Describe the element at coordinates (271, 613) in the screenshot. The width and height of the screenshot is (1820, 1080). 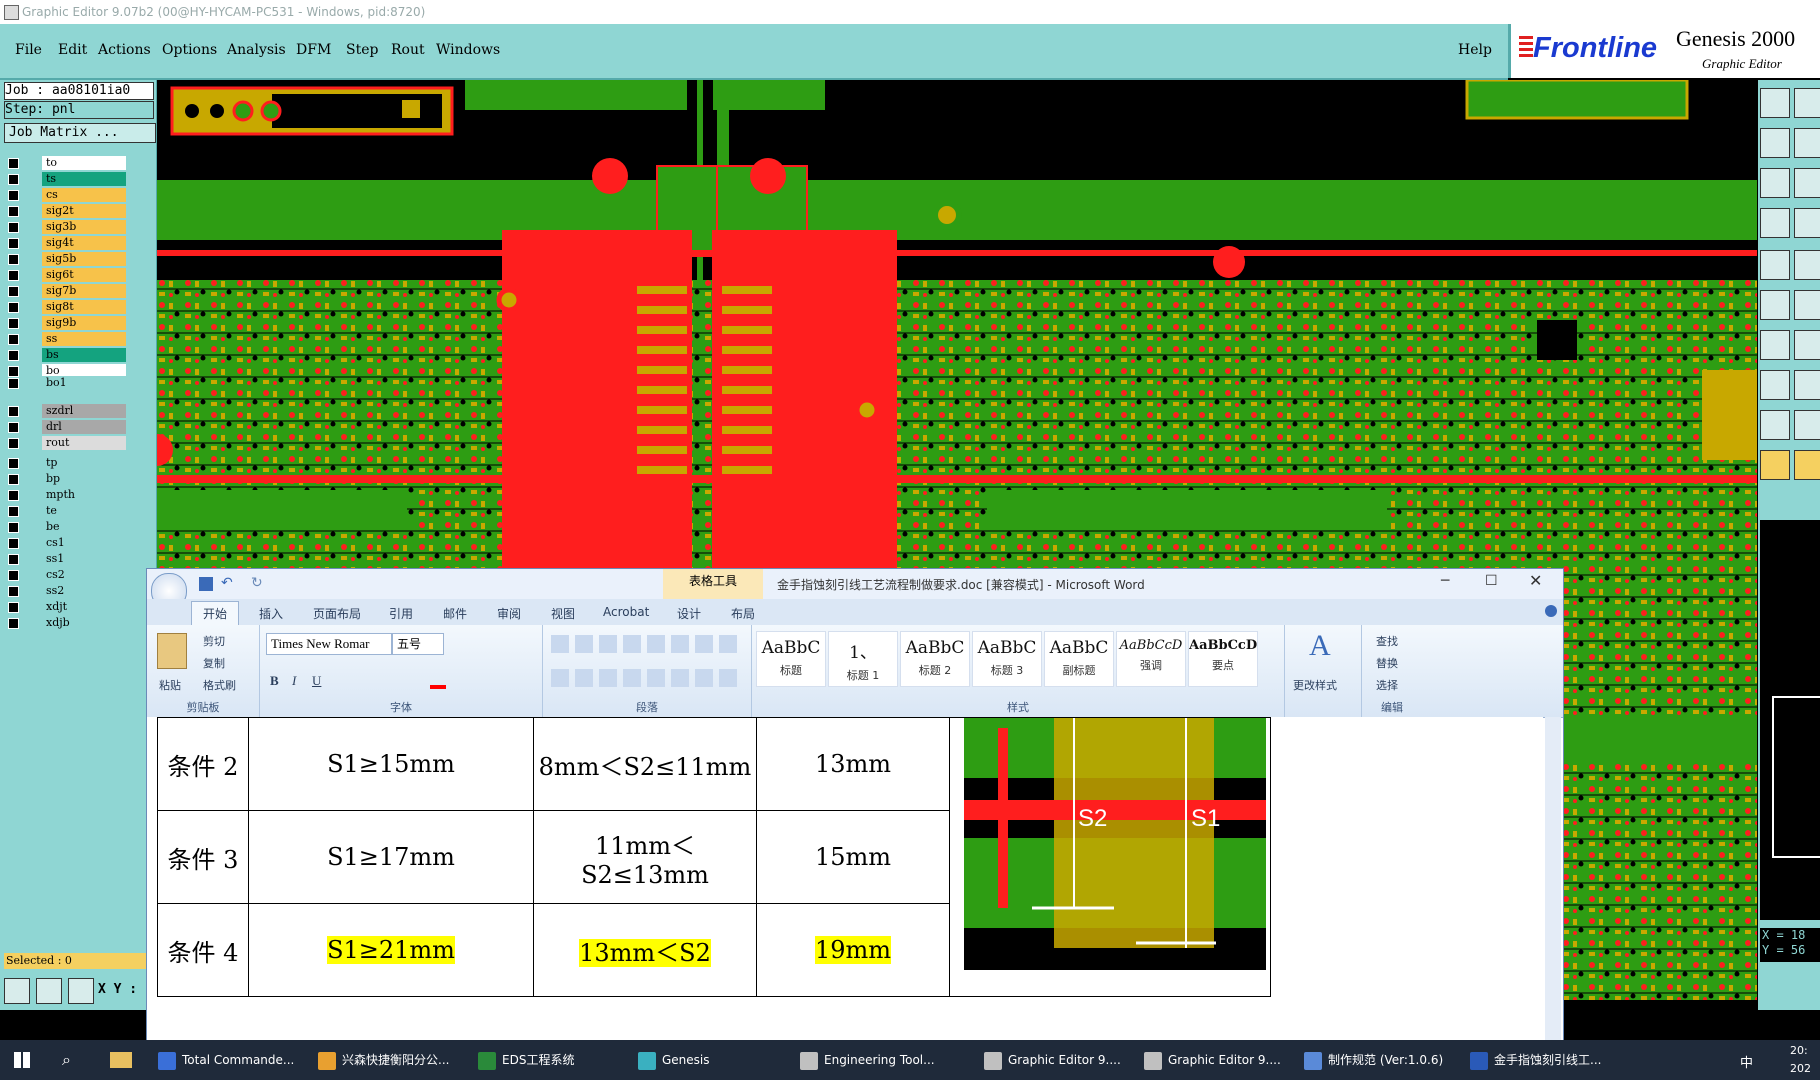
I see `tab-insert: 插入` at that location.